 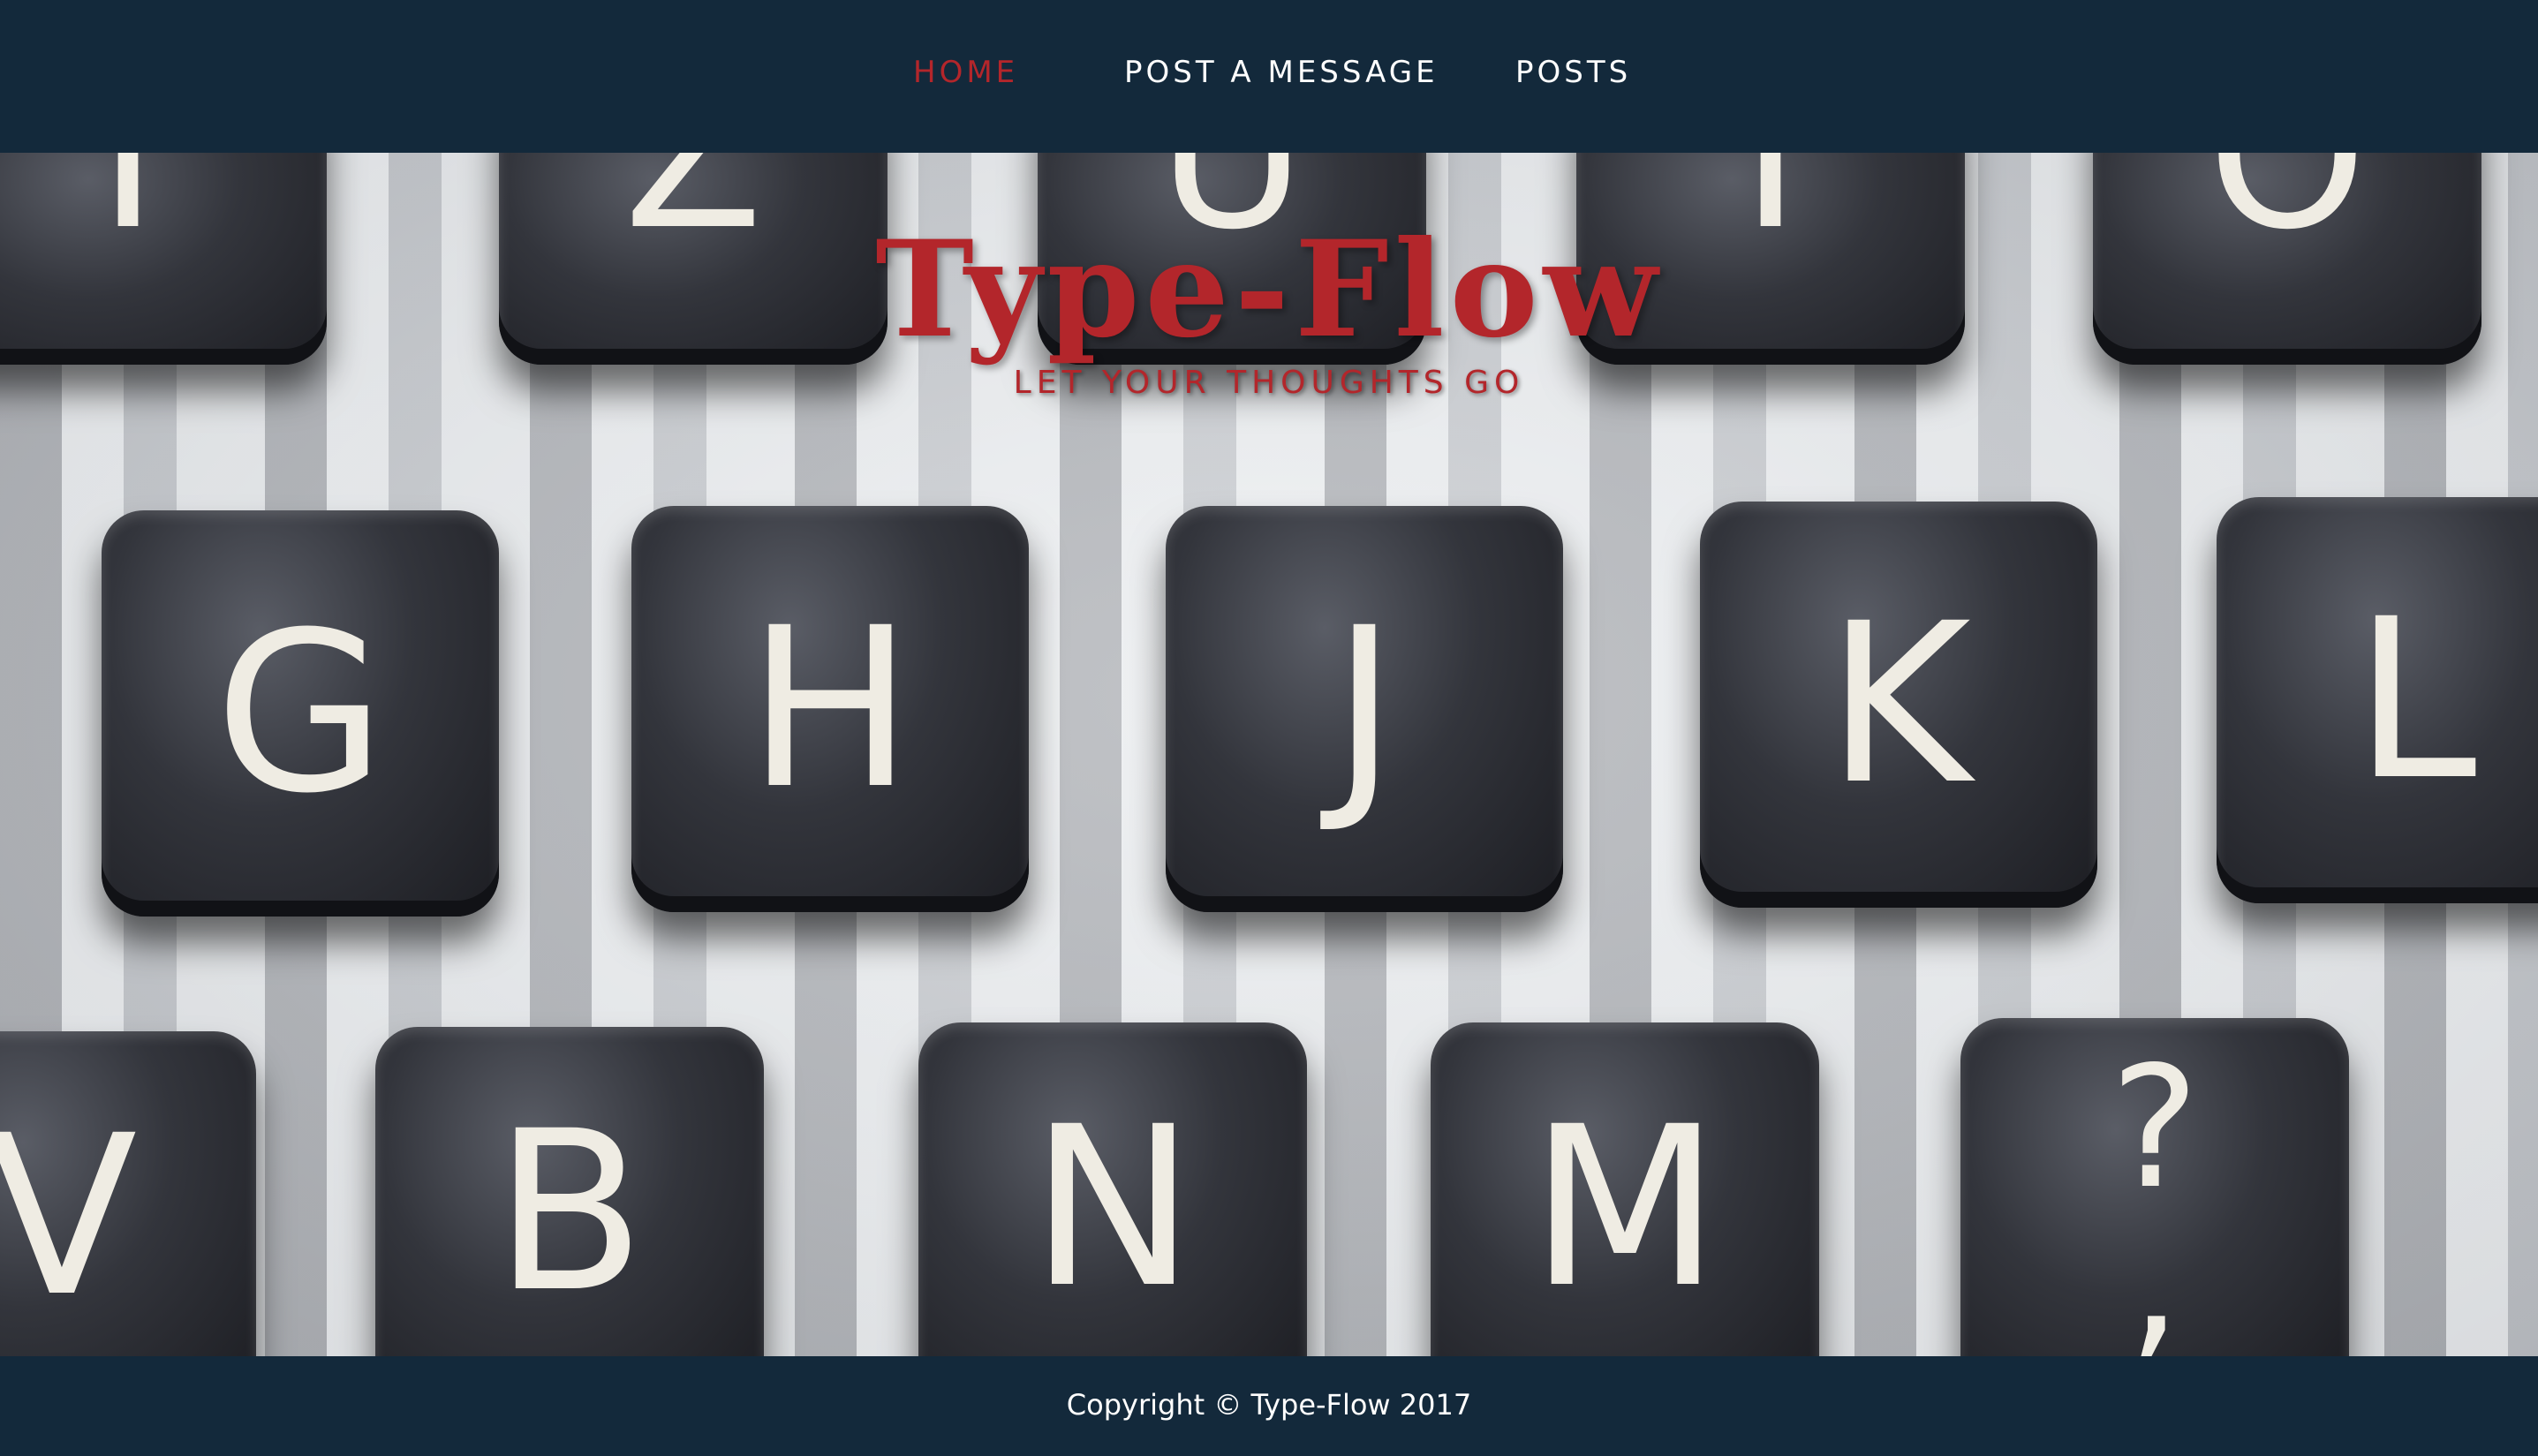 I want to click on key-letter: K, so click(x=1898, y=704).